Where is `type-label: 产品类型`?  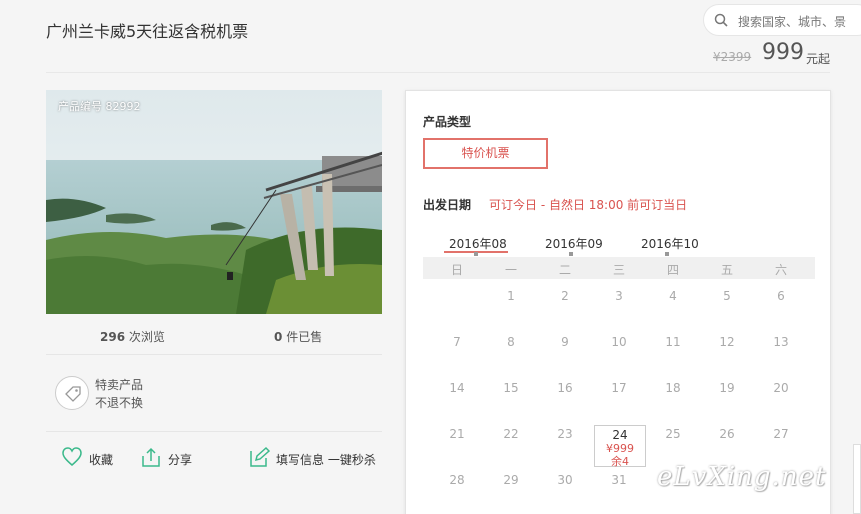 type-label: 产品类型 is located at coordinates (447, 122).